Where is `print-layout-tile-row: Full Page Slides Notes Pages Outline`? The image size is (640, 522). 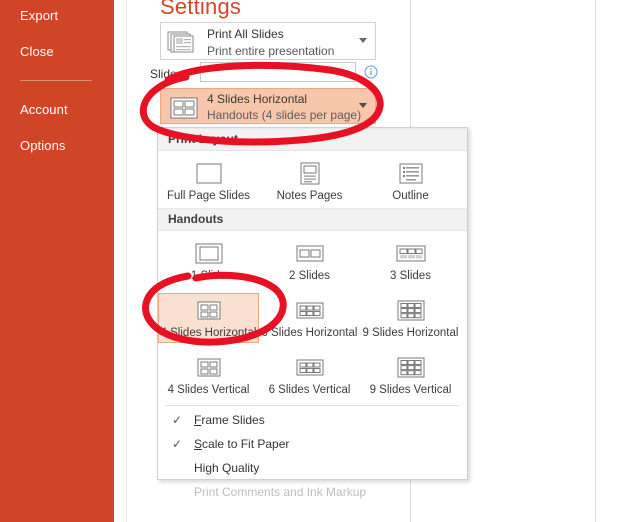
print-layout-tile-row: Full Page Slides Notes Pages Outline is located at coordinates (312, 179).